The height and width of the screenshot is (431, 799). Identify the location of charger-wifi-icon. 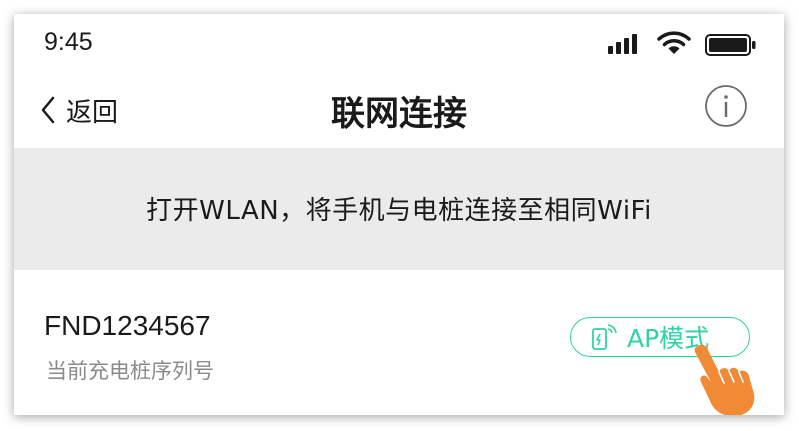
(604, 337).